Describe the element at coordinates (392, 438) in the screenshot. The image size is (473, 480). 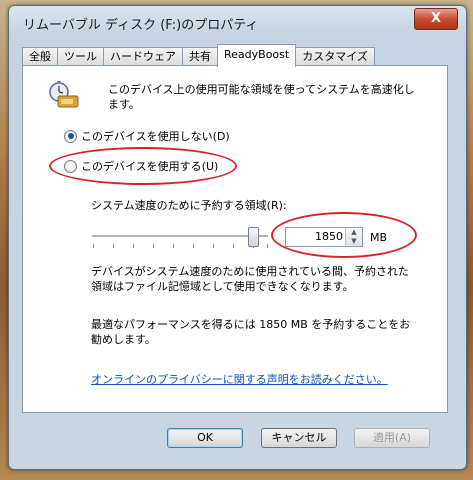
I see `apply-button: 適用(A)` at that location.